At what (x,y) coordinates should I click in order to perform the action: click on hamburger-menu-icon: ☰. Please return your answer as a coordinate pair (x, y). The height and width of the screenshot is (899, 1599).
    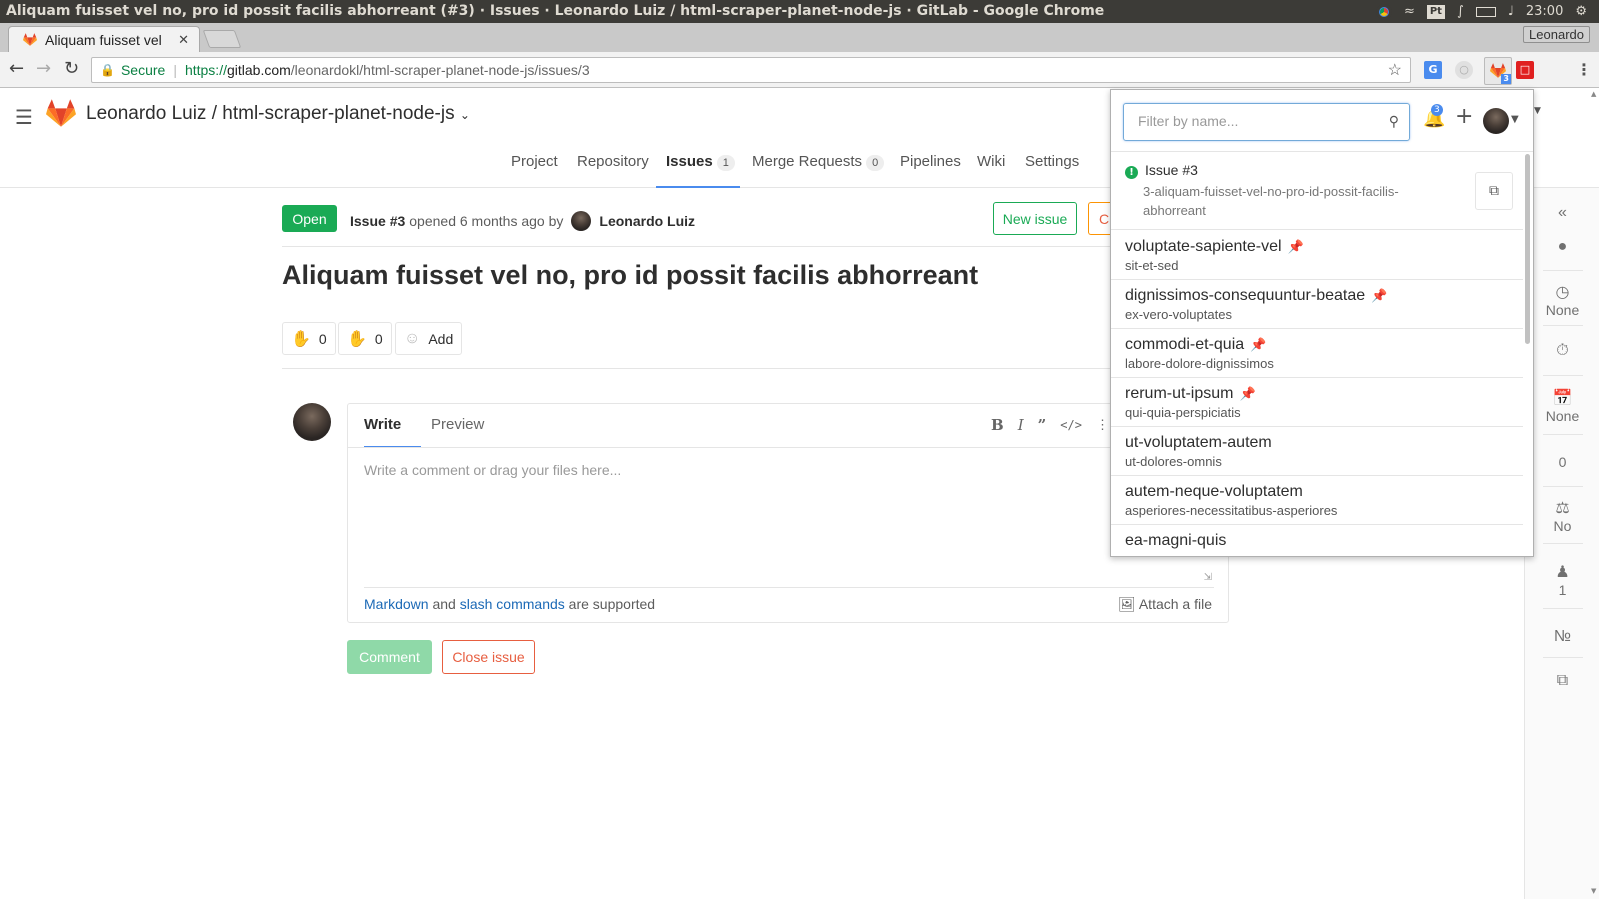
    Looking at the image, I should click on (24, 117).